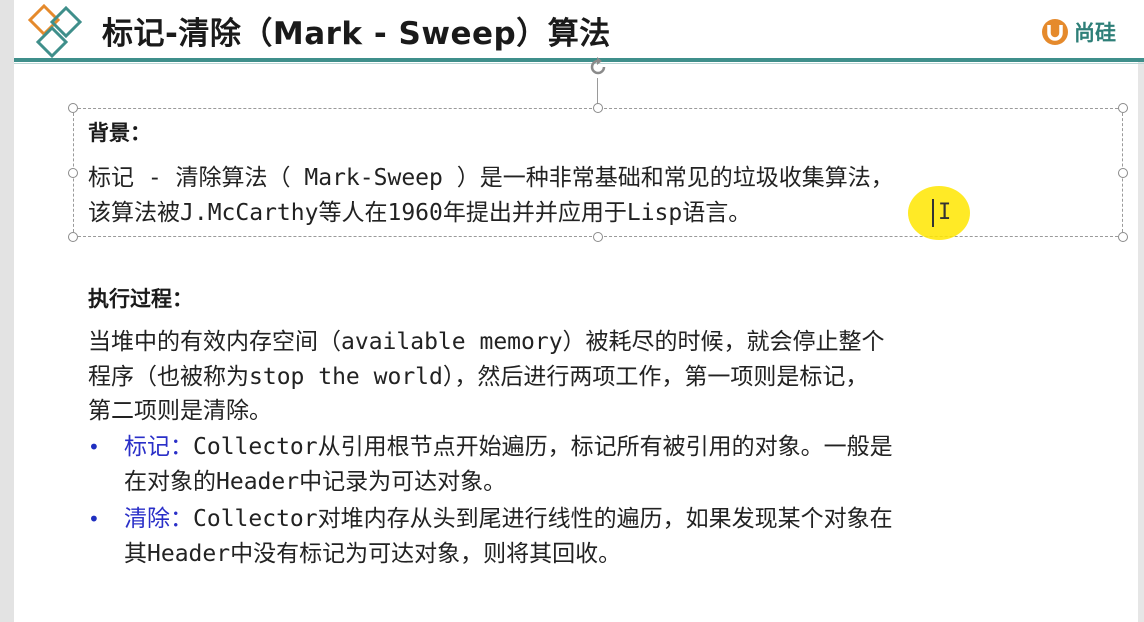  I want to click on resize-handle-bottom-center, so click(598, 237).